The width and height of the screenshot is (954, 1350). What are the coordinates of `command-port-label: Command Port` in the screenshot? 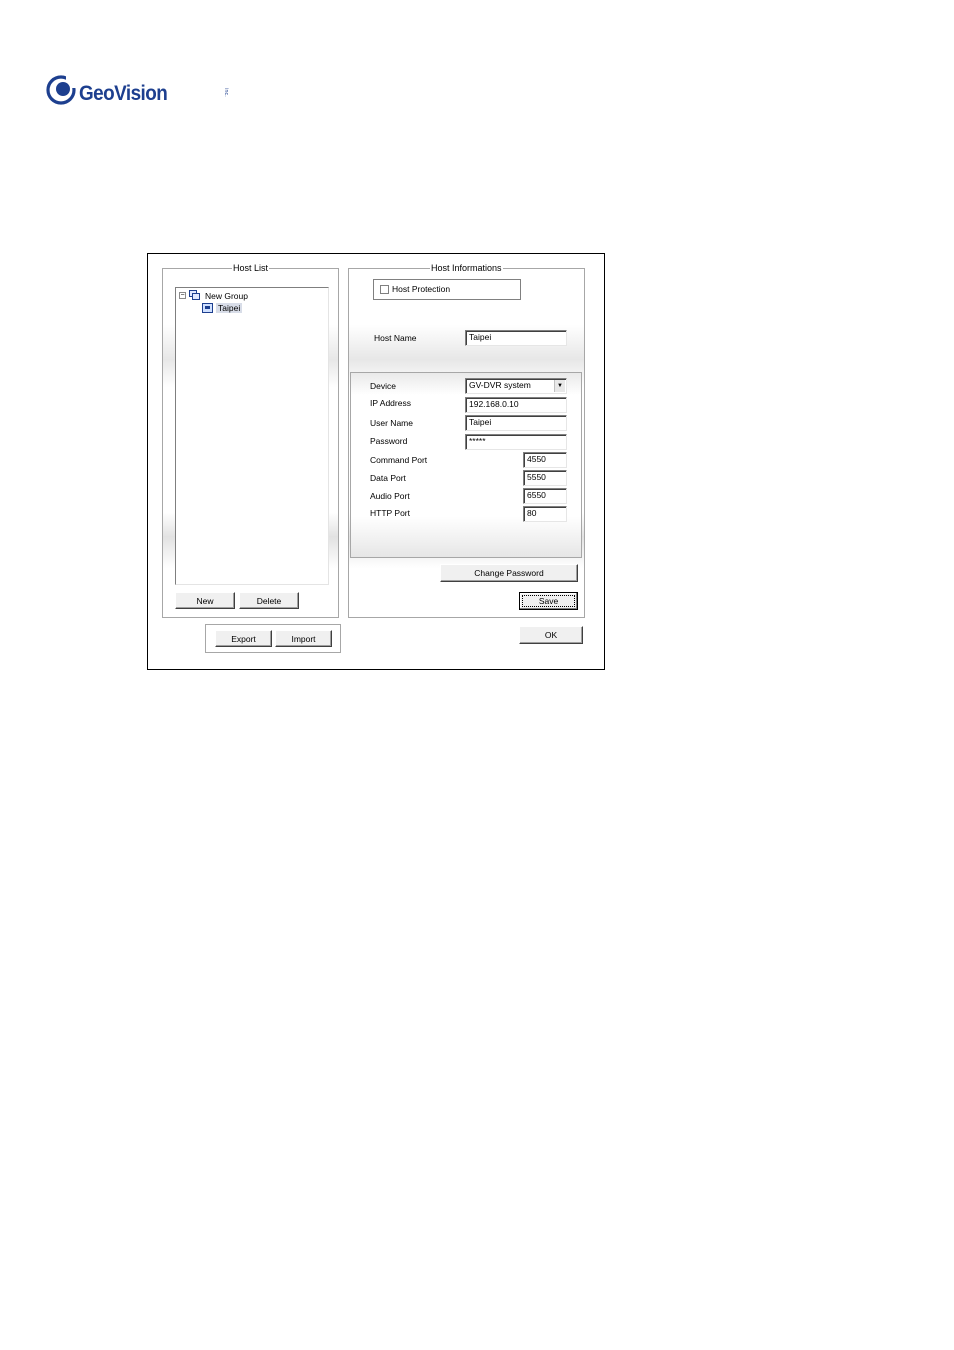 It's located at (399, 460).